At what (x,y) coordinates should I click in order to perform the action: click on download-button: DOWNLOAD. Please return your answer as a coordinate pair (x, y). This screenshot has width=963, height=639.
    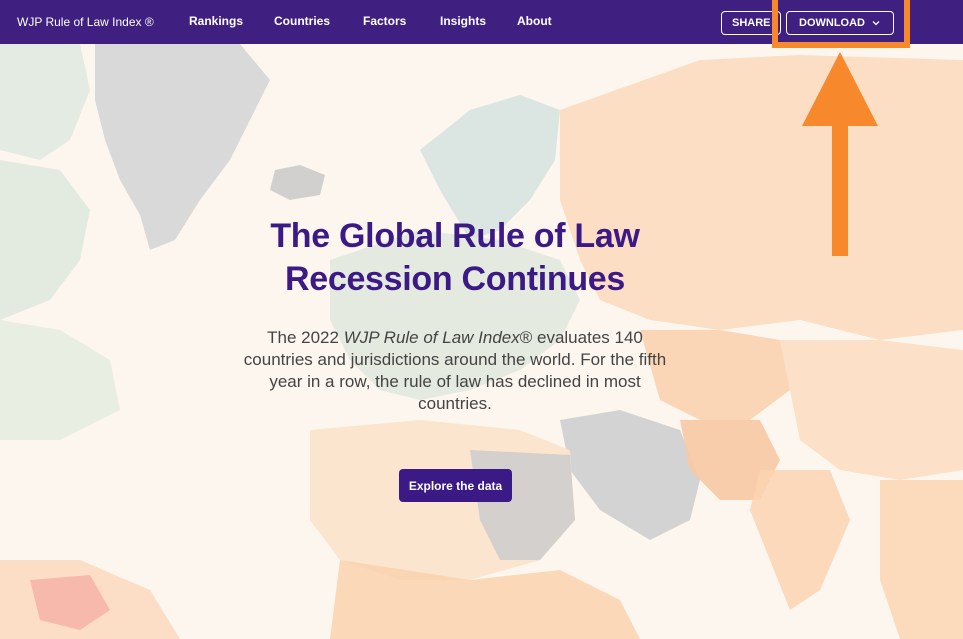
    Looking at the image, I should click on (840, 23).